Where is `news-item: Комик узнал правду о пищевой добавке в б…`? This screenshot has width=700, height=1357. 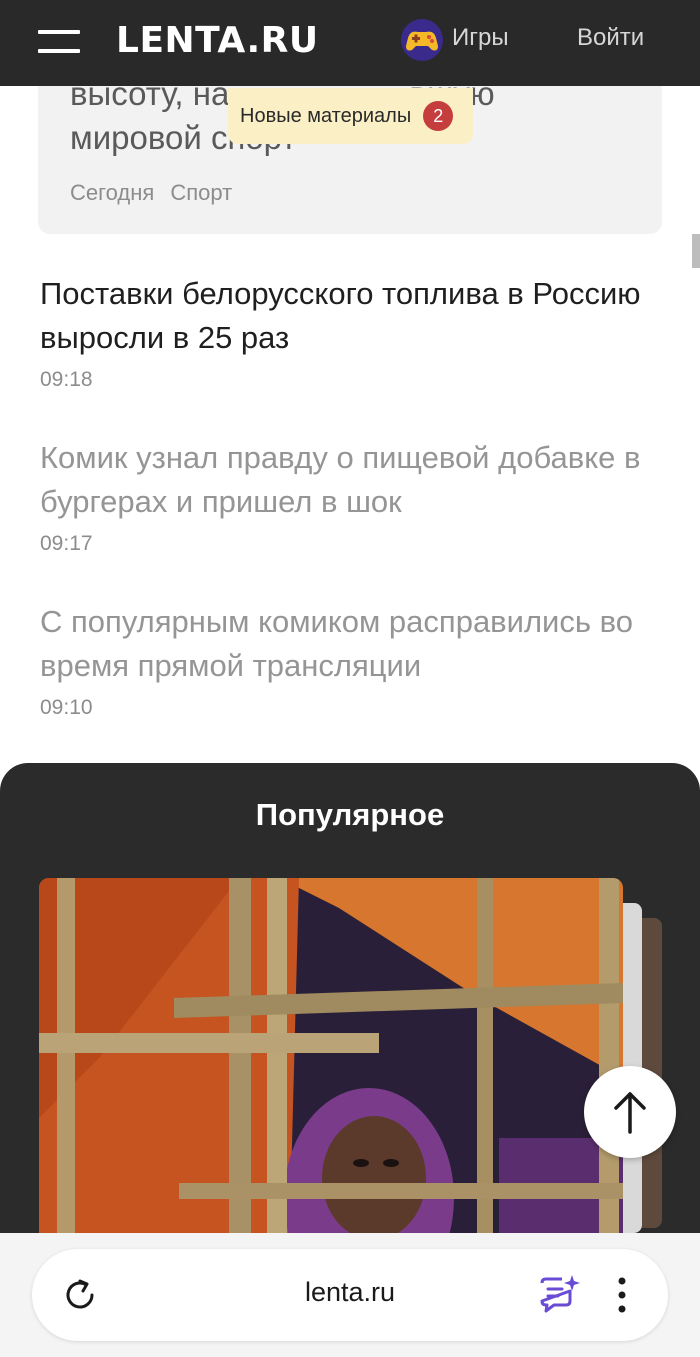 news-item: Комик узнал правду о пищевой добавке в б… is located at coordinates (355, 496).